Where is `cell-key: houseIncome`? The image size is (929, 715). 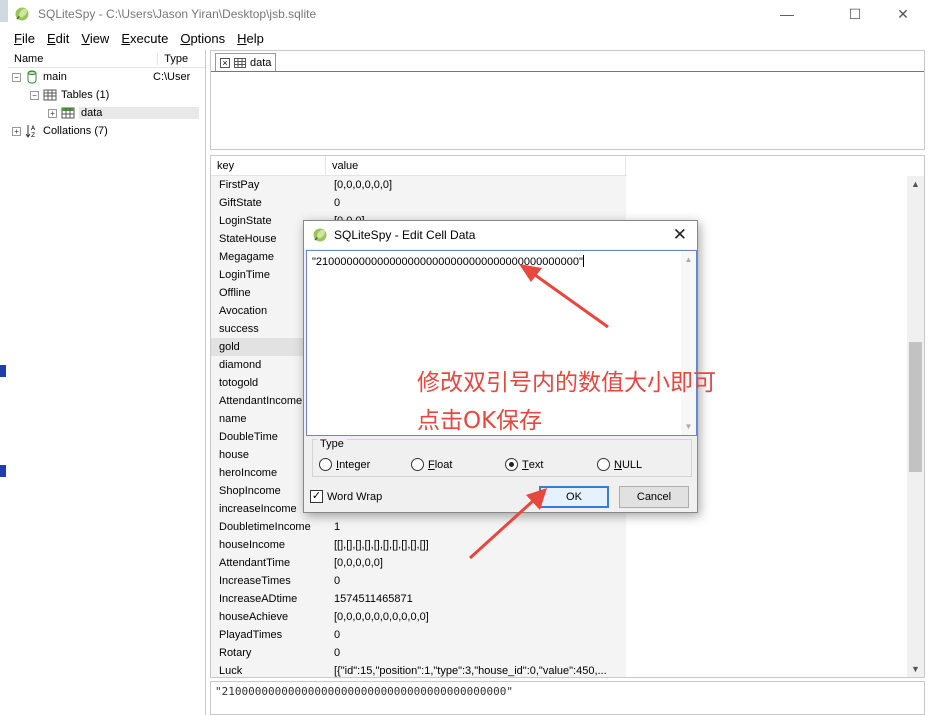
cell-key: houseIncome is located at coordinates (268, 545).